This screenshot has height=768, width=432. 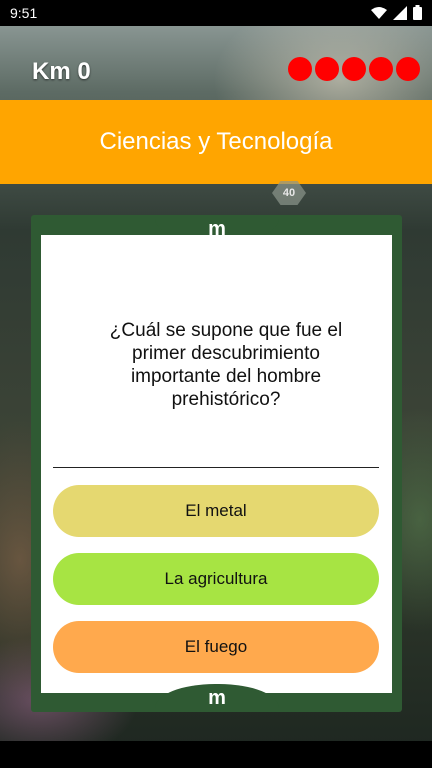 What do you see at coordinates (61, 71) in the screenshot?
I see `distance-counter: Km 0` at bounding box center [61, 71].